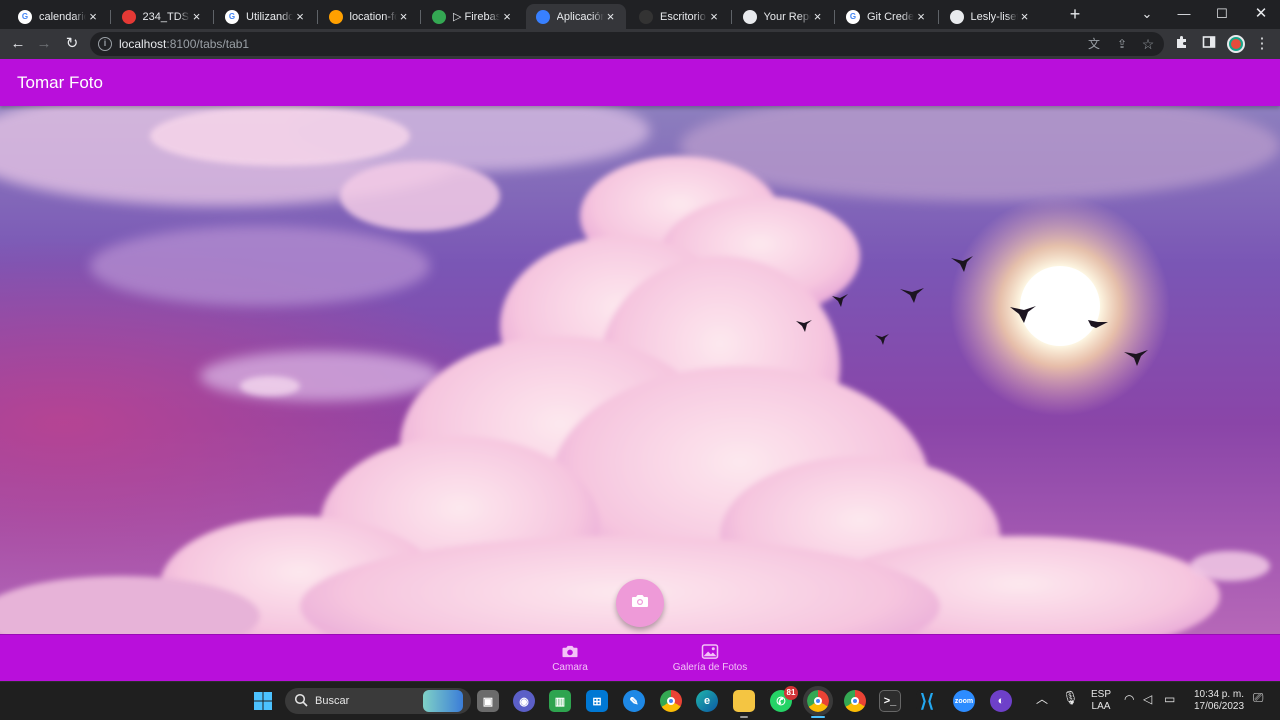  I want to click on url-path: :8100/tabs/tab1, so click(208, 44).